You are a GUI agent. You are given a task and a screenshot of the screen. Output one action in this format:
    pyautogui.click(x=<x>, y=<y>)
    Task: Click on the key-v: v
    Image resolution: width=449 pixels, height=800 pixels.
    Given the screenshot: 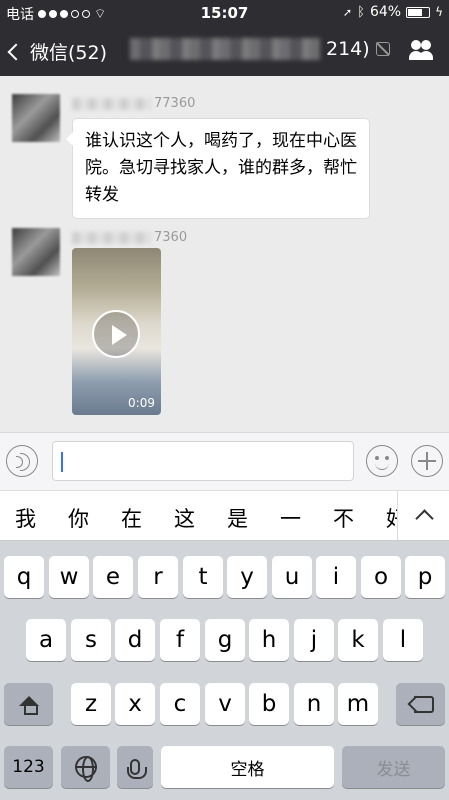 What is the action you would take?
    pyautogui.click(x=225, y=704)
    